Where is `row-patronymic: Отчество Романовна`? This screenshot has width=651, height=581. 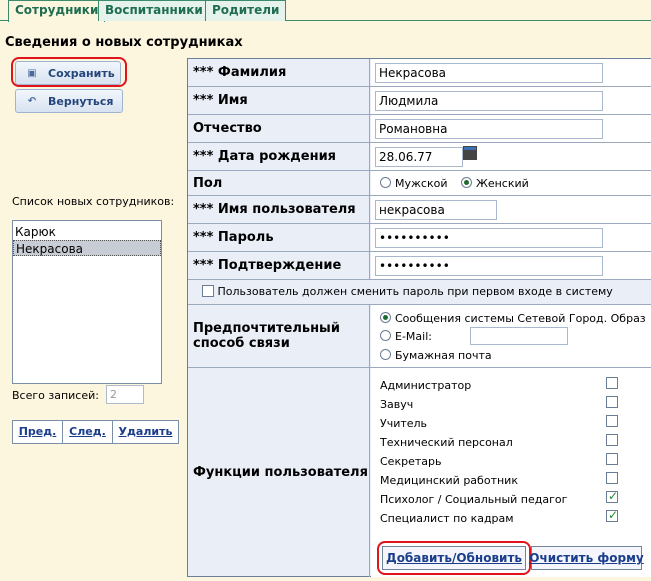
row-patronymic: Отчество Романовна is located at coordinates (419, 129).